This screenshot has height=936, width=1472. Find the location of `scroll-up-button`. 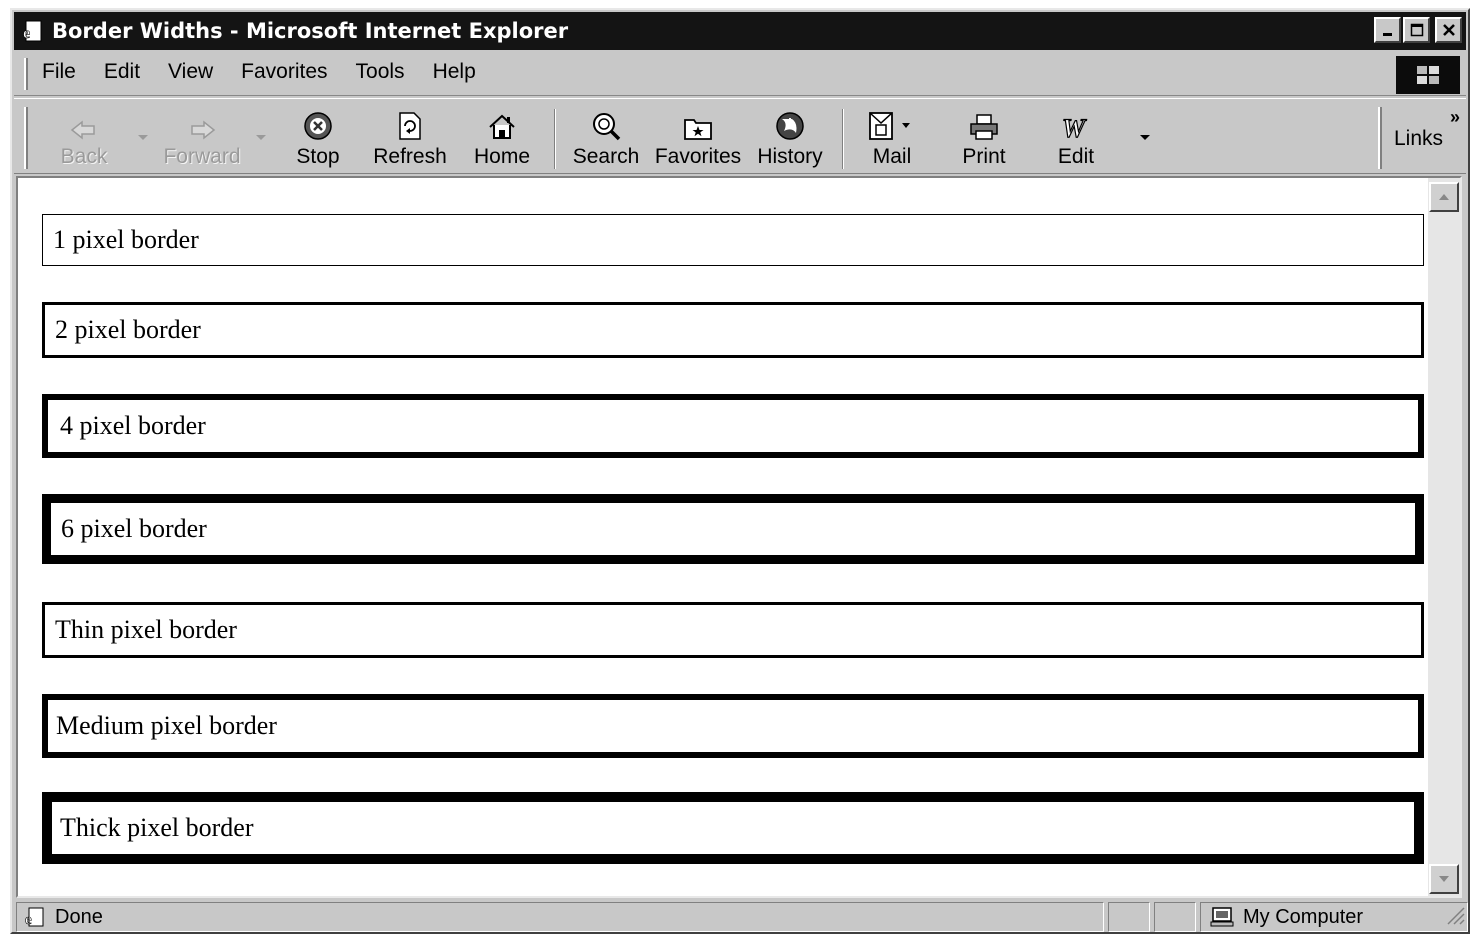

scroll-up-button is located at coordinates (1444, 197).